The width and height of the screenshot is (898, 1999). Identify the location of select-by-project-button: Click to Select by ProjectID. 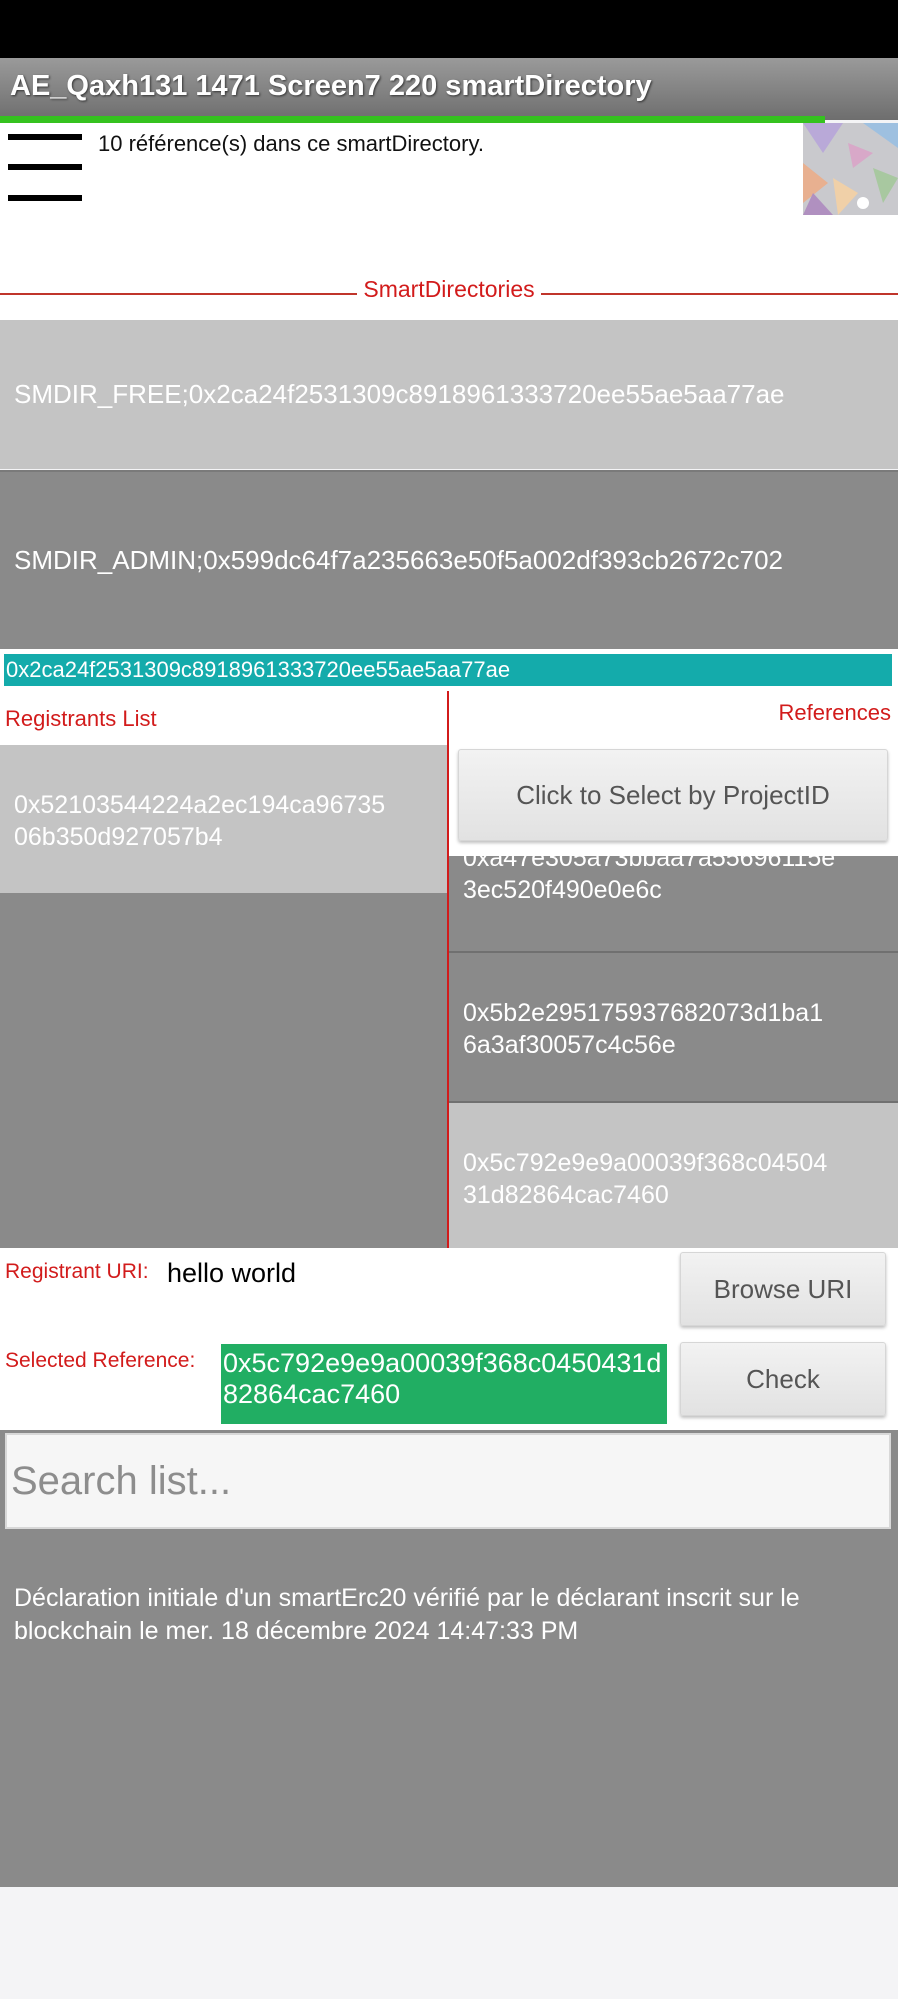
(673, 795).